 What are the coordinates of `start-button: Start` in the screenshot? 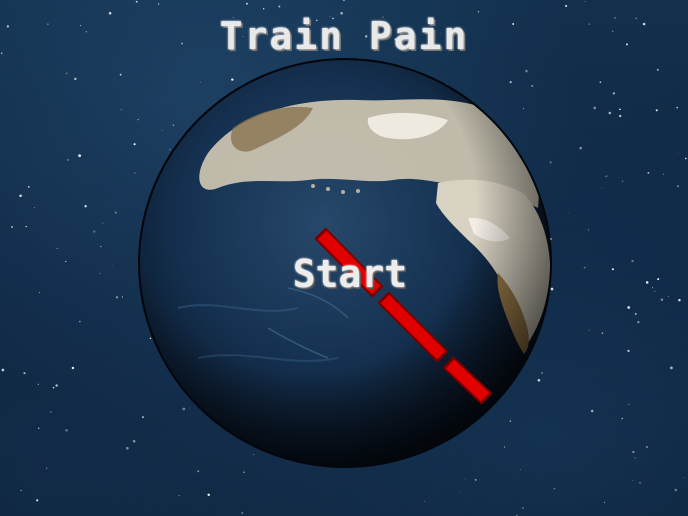 It's located at (350, 274).